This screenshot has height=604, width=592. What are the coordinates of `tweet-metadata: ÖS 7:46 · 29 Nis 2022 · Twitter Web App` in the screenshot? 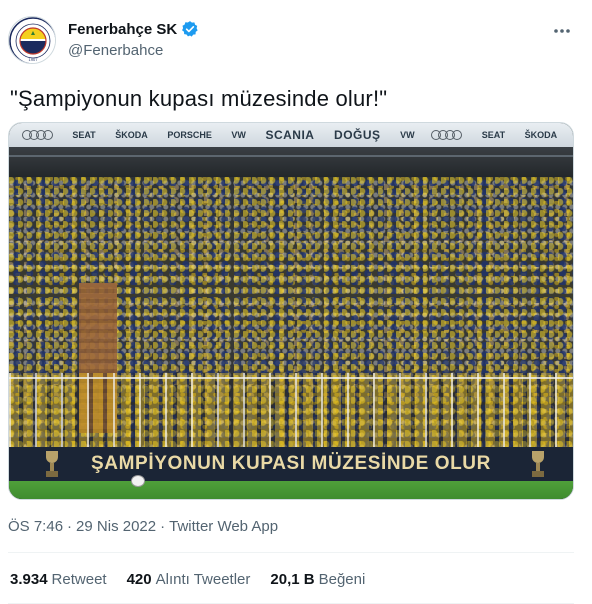 It's located at (143, 526).